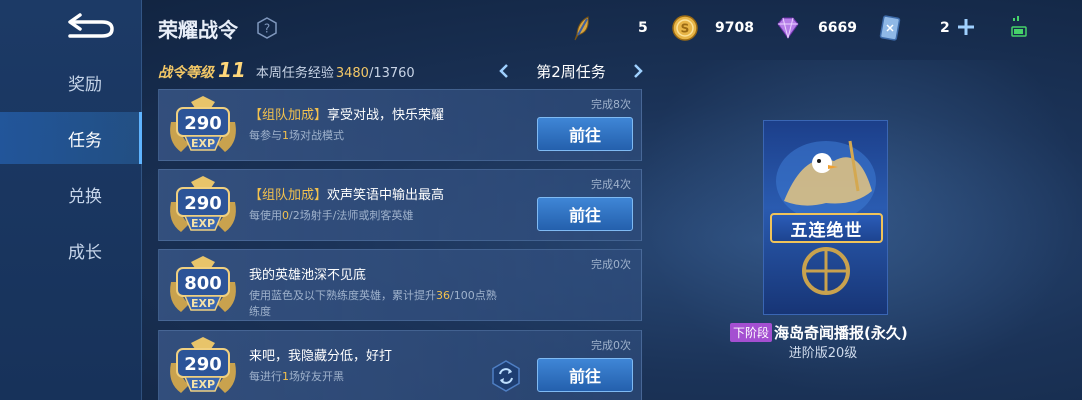 Image resolution: width=1082 pixels, height=400 pixels. What do you see at coordinates (374, 304) in the screenshot?
I see `task-desc: 使用蓝色及以下熟练度英雄，累计提升36/100点熟练度` at bounding box center [374, 304].